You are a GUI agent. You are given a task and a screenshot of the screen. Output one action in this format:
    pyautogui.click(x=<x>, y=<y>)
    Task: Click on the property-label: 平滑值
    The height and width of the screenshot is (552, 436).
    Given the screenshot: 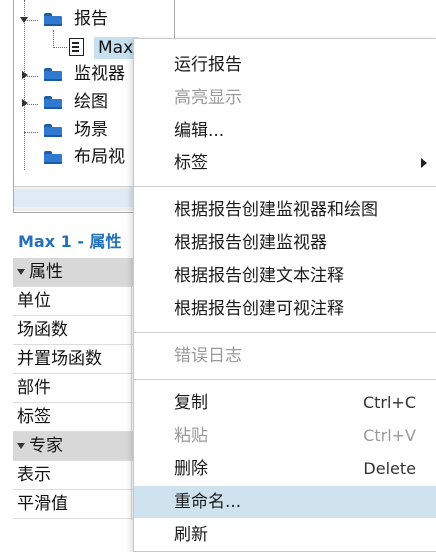 What is the action you would take?
    pyautogui.click(x=42, y=504)
    